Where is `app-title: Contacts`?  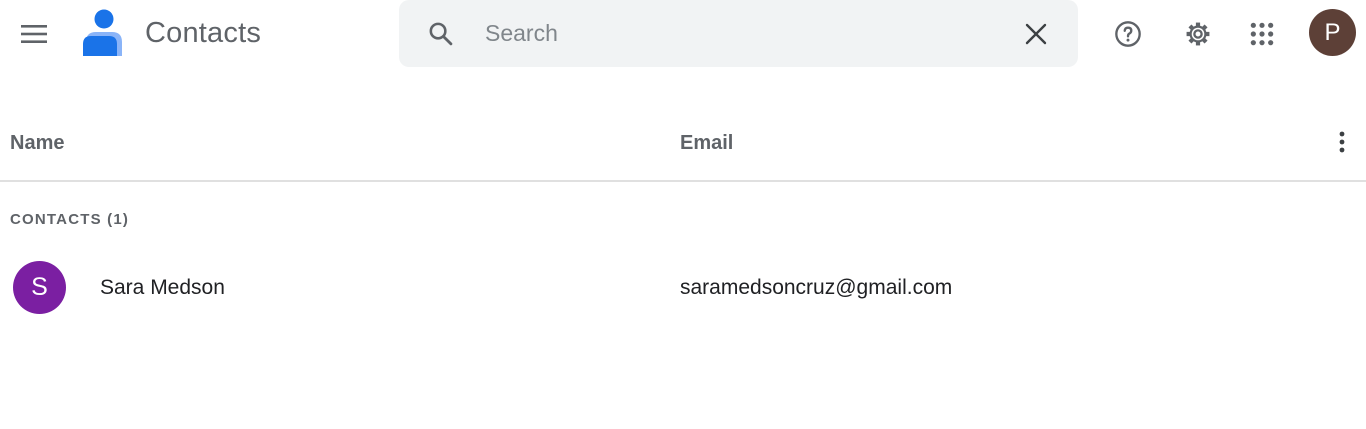
app-title: Contacts is located at coordinates (203, 33).